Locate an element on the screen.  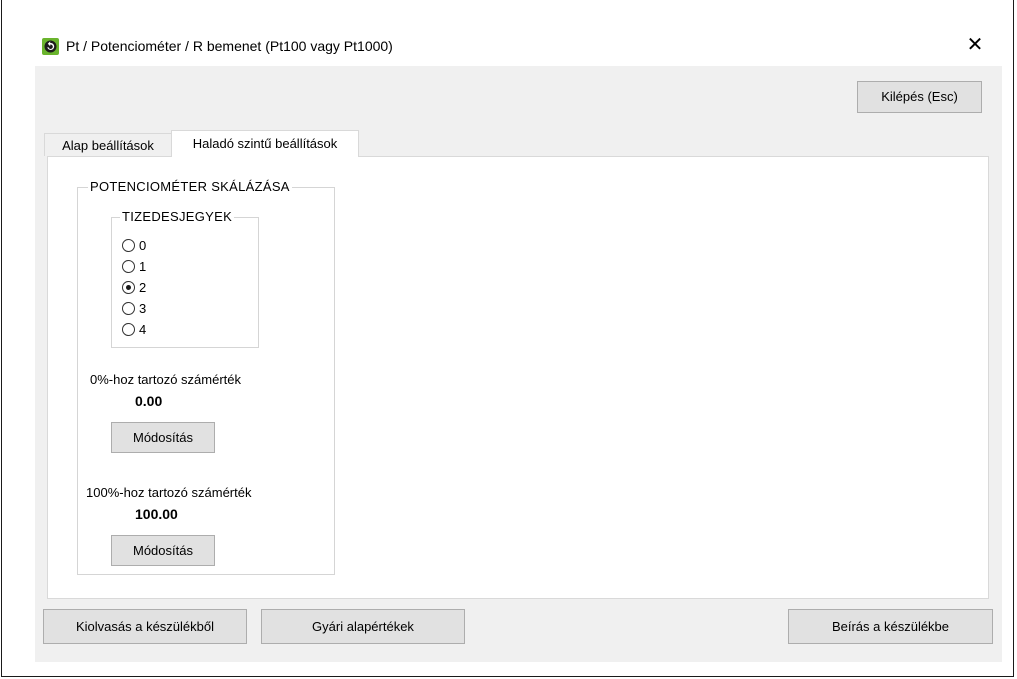
exit-button: Kilépés (Esc) is located at coordinates (919, 97).